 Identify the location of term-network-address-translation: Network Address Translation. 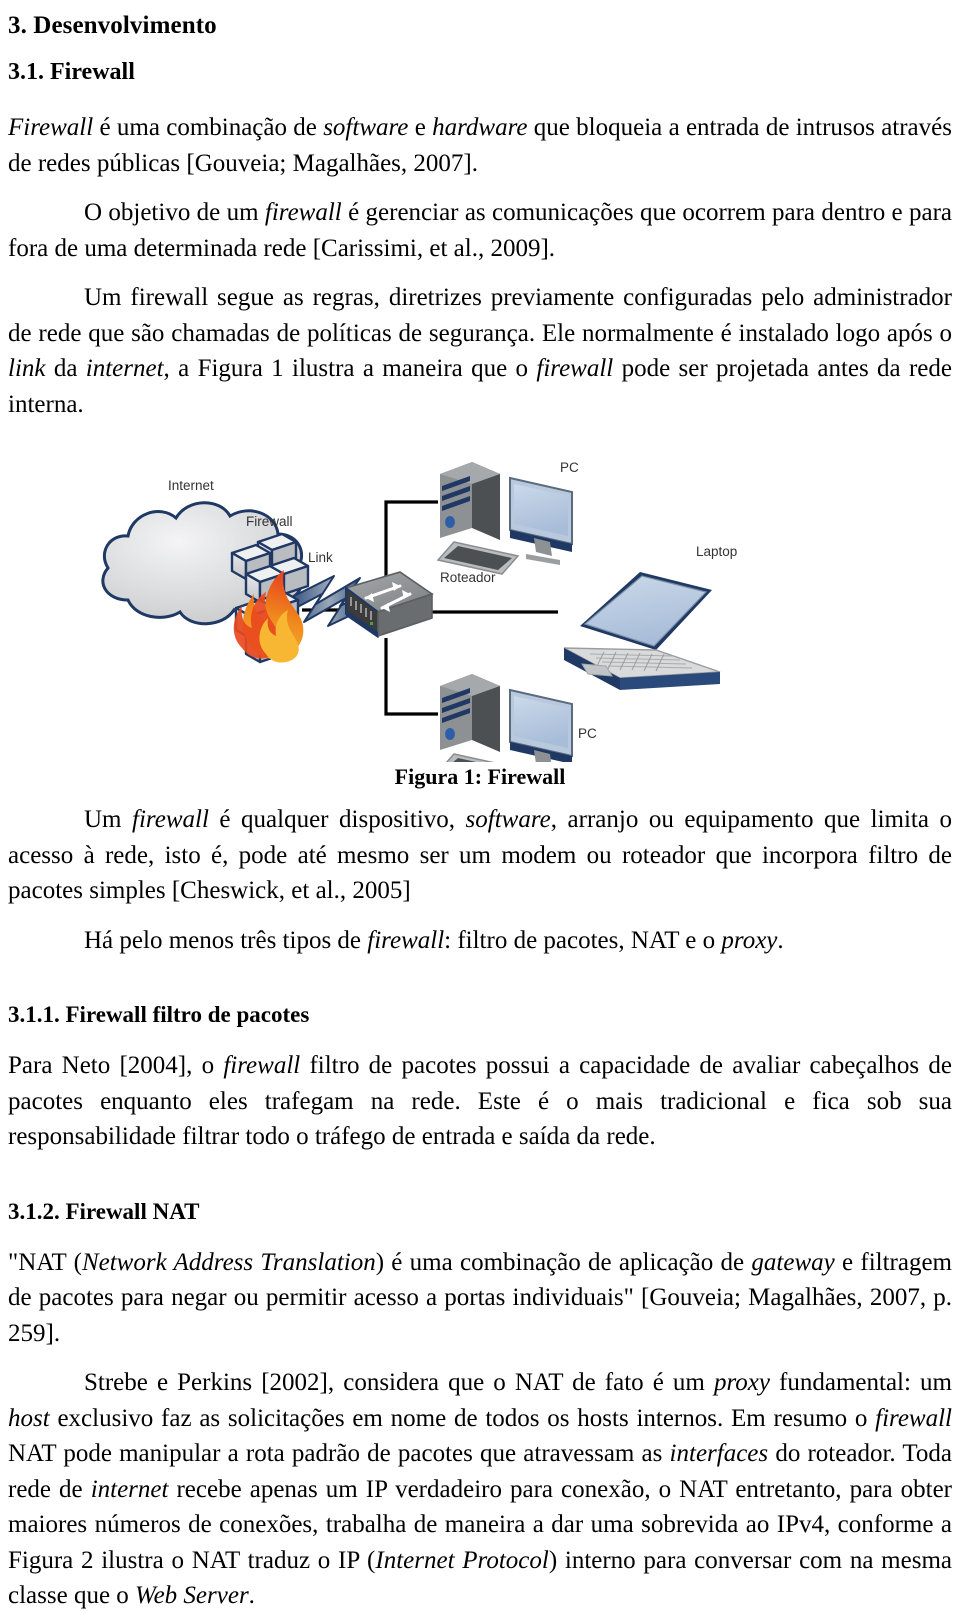
(228, 1262).